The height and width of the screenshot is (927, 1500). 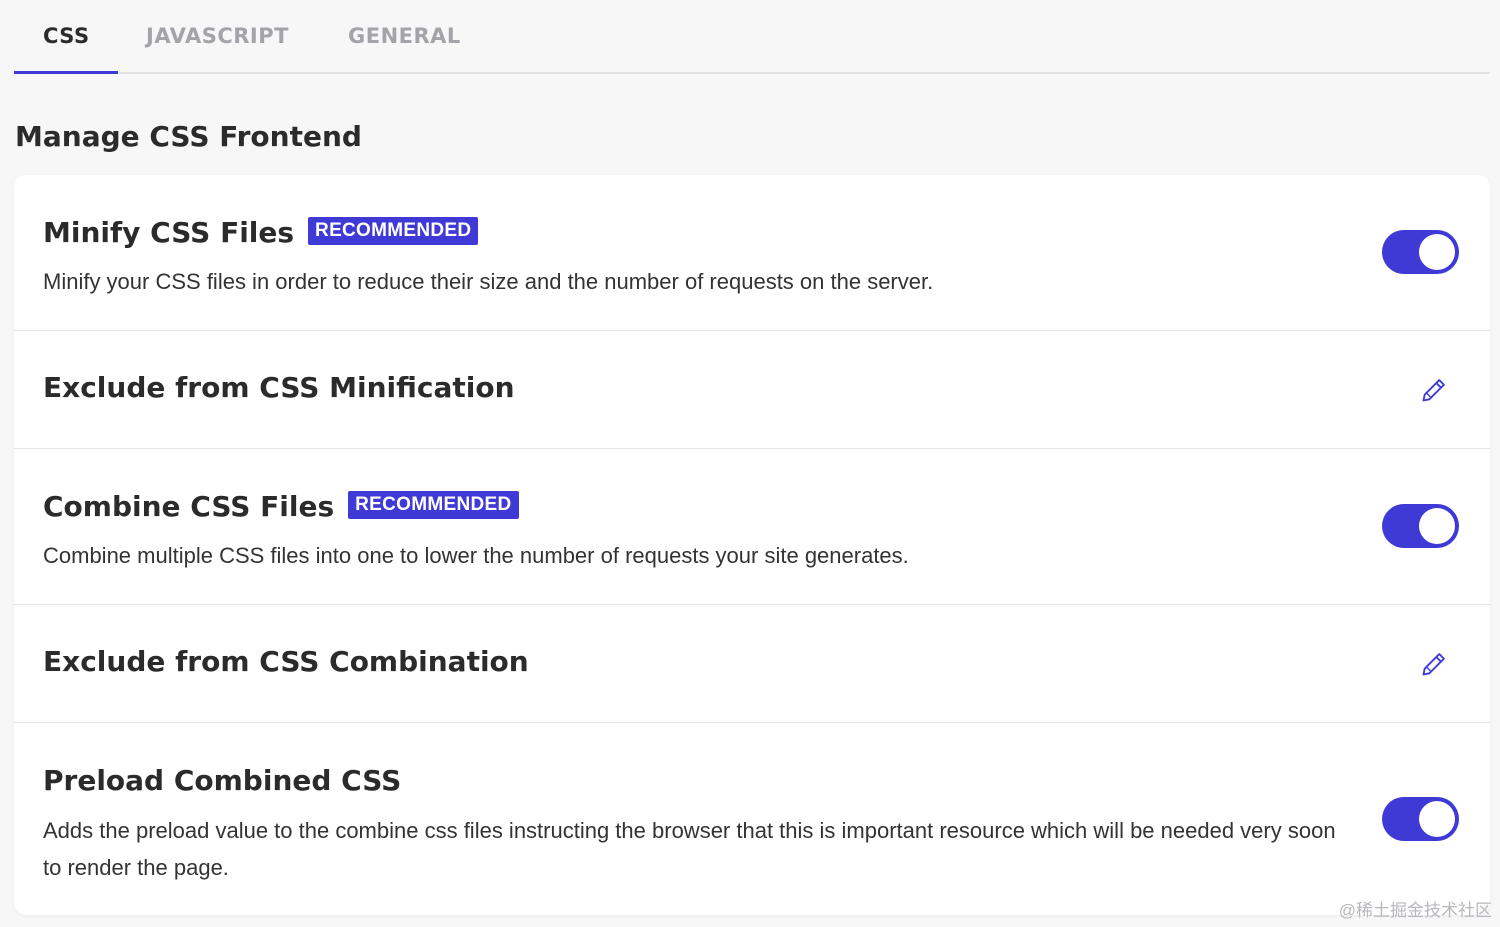 What do you see at coordinates (752, 390) in the screenshot?
I see `setting-row-exclude-minification: Exclude from CSS Minification` at bounding box center [752, 390].